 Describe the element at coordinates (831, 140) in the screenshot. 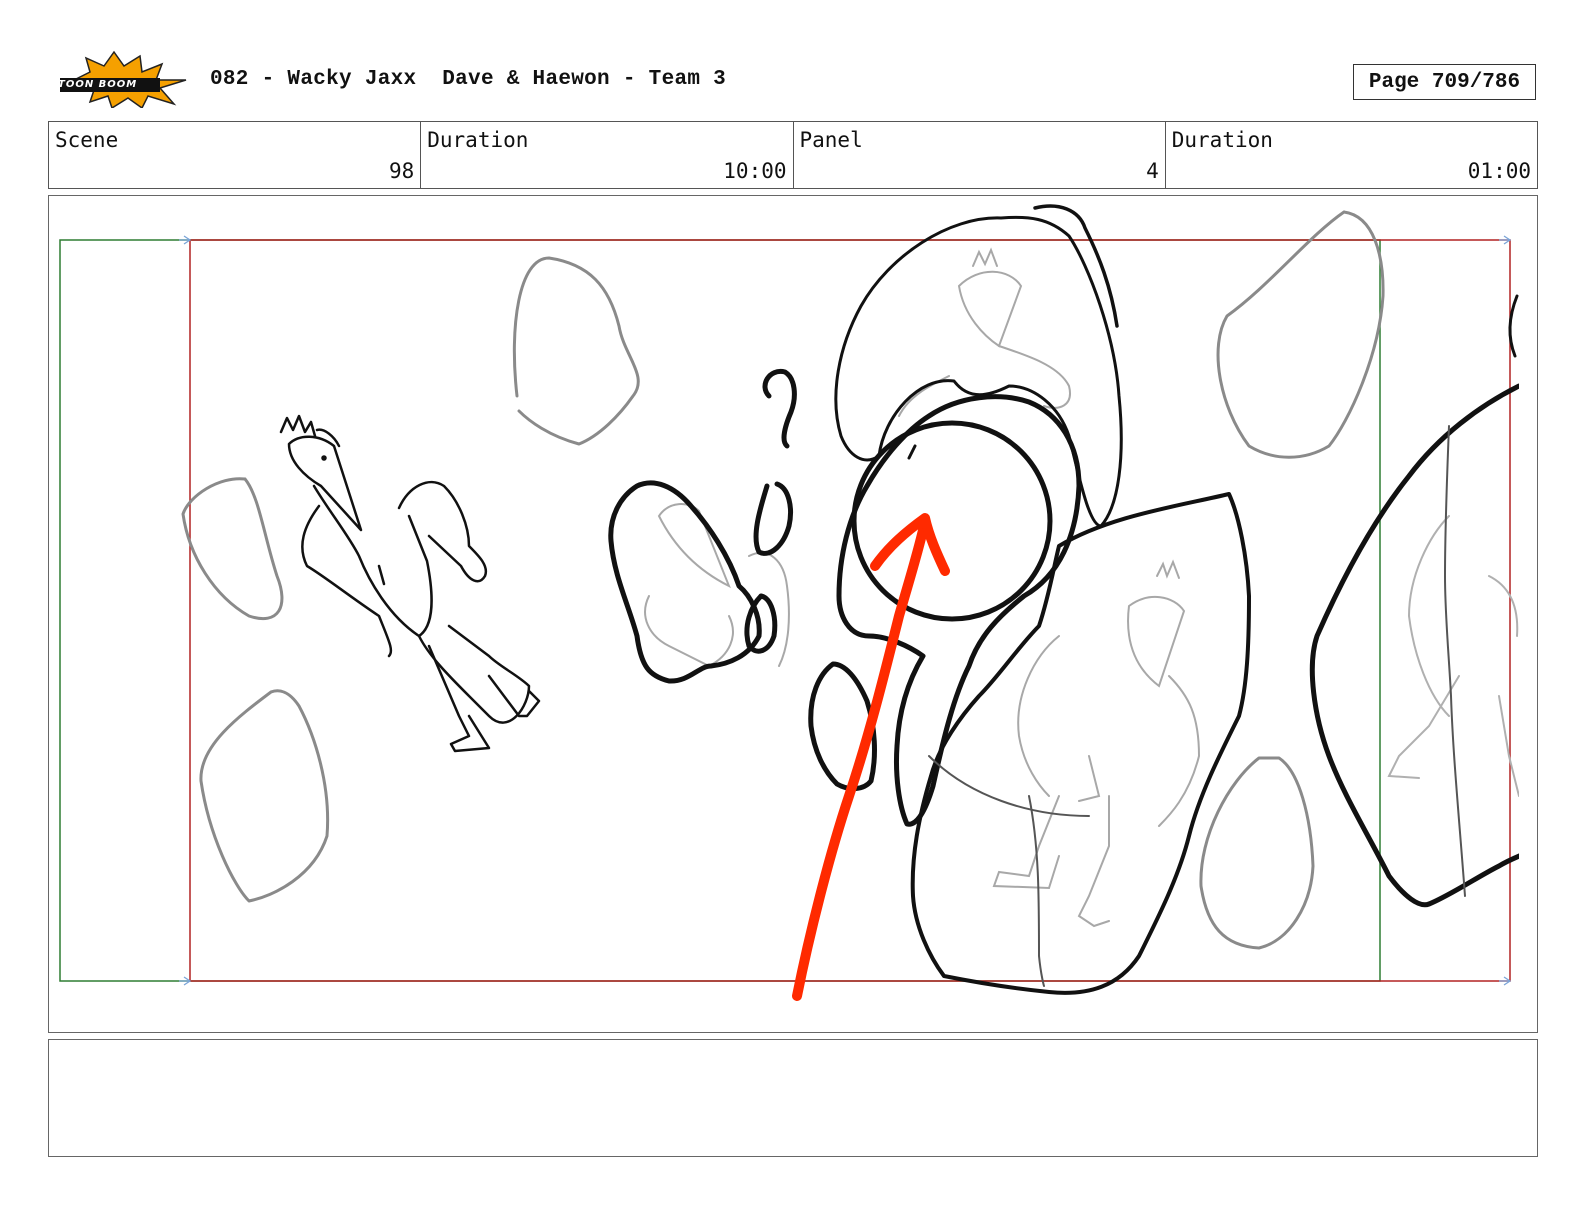

I see `panel-label: Panel` at that location.